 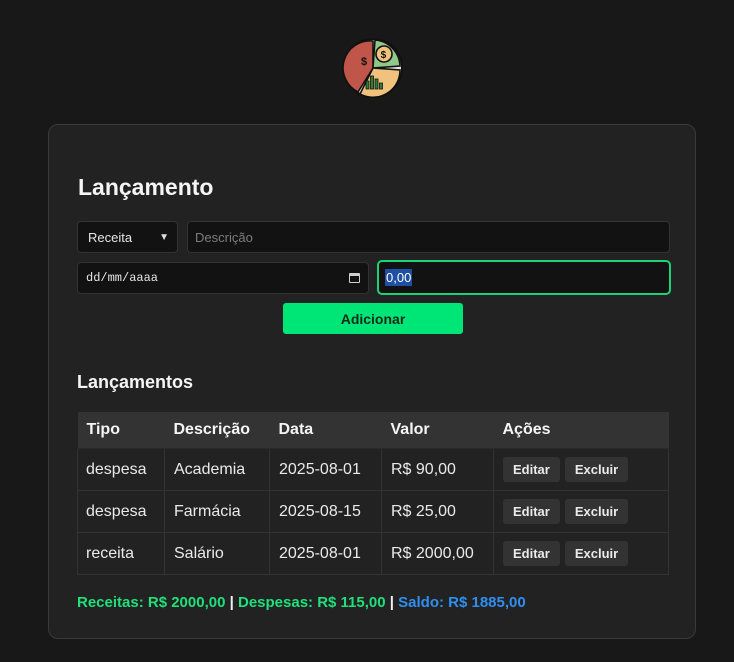 I want to click on cell-tipo: receita, so click(x=121, y=553).